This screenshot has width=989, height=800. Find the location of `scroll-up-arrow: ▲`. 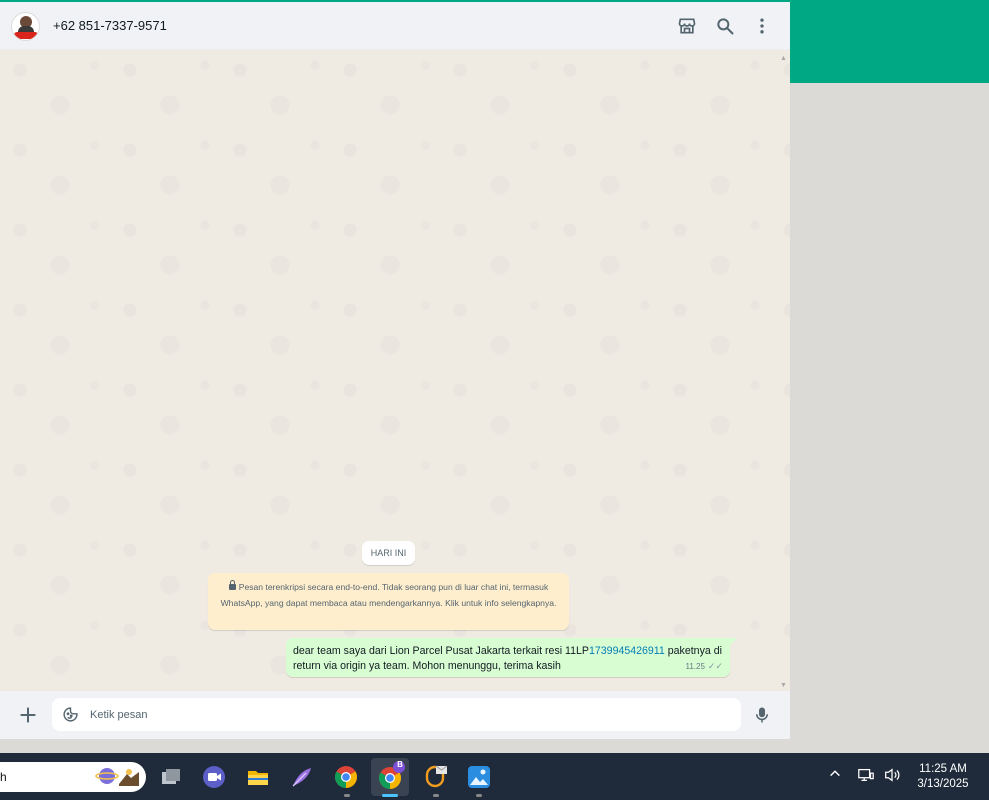

scroll-up-arrow: ▲ is located at coordinates (783, 58).